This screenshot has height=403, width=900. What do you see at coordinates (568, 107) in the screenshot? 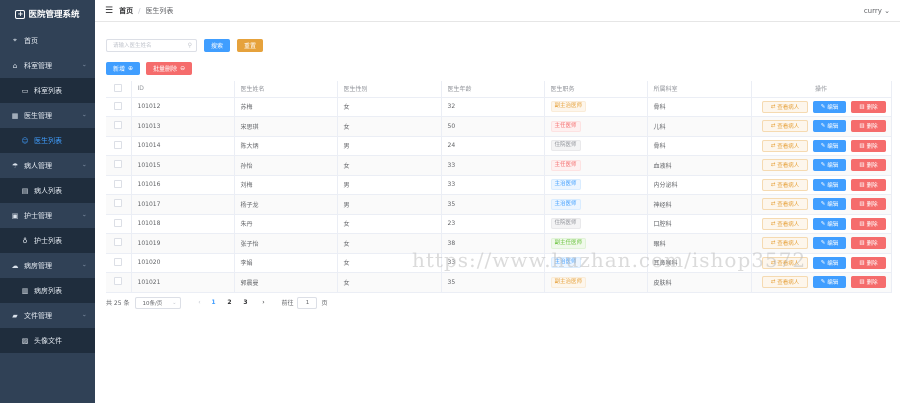
I see `title-tag: 副主治医师` at bounding box center [568, 107].